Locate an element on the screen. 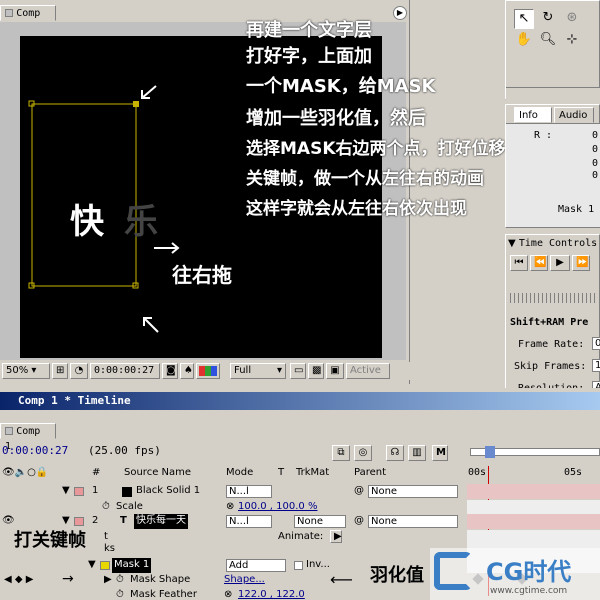 Image resolution: width=600 pixels, height=600 pixels. mask-vertex-top-right is located at coordinates (136, 104).